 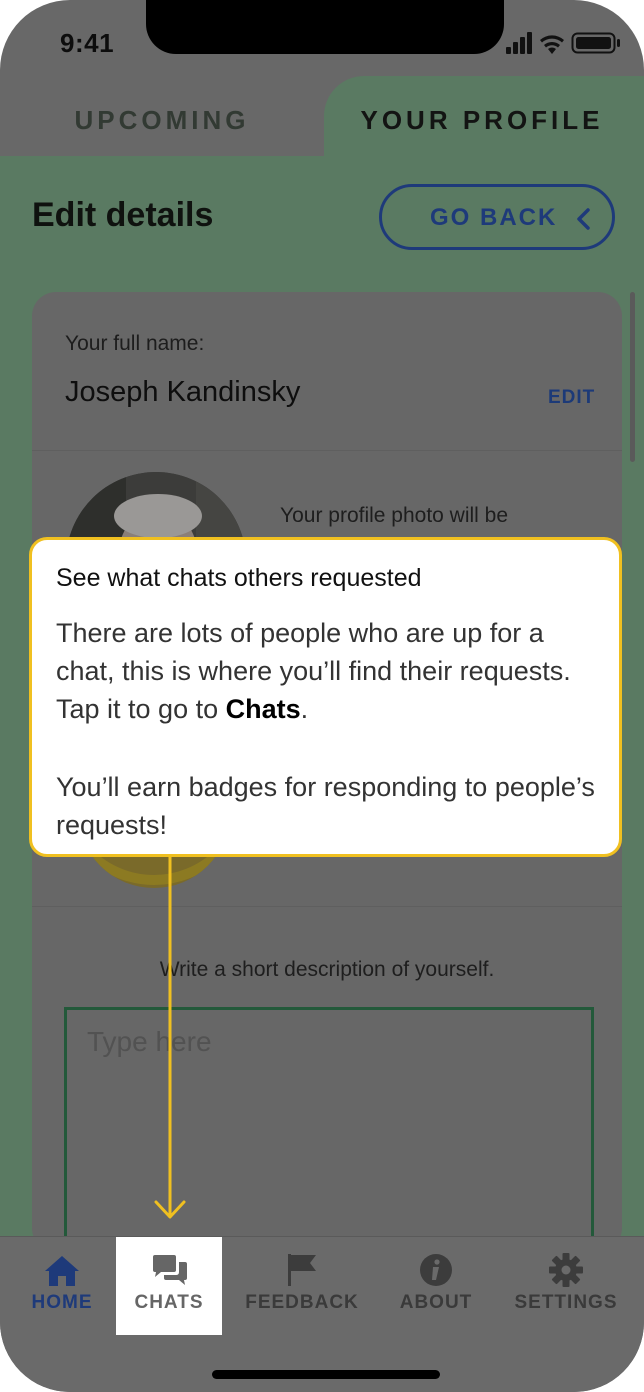 I want to click on gear-icon, so click(x=566, y=1270).